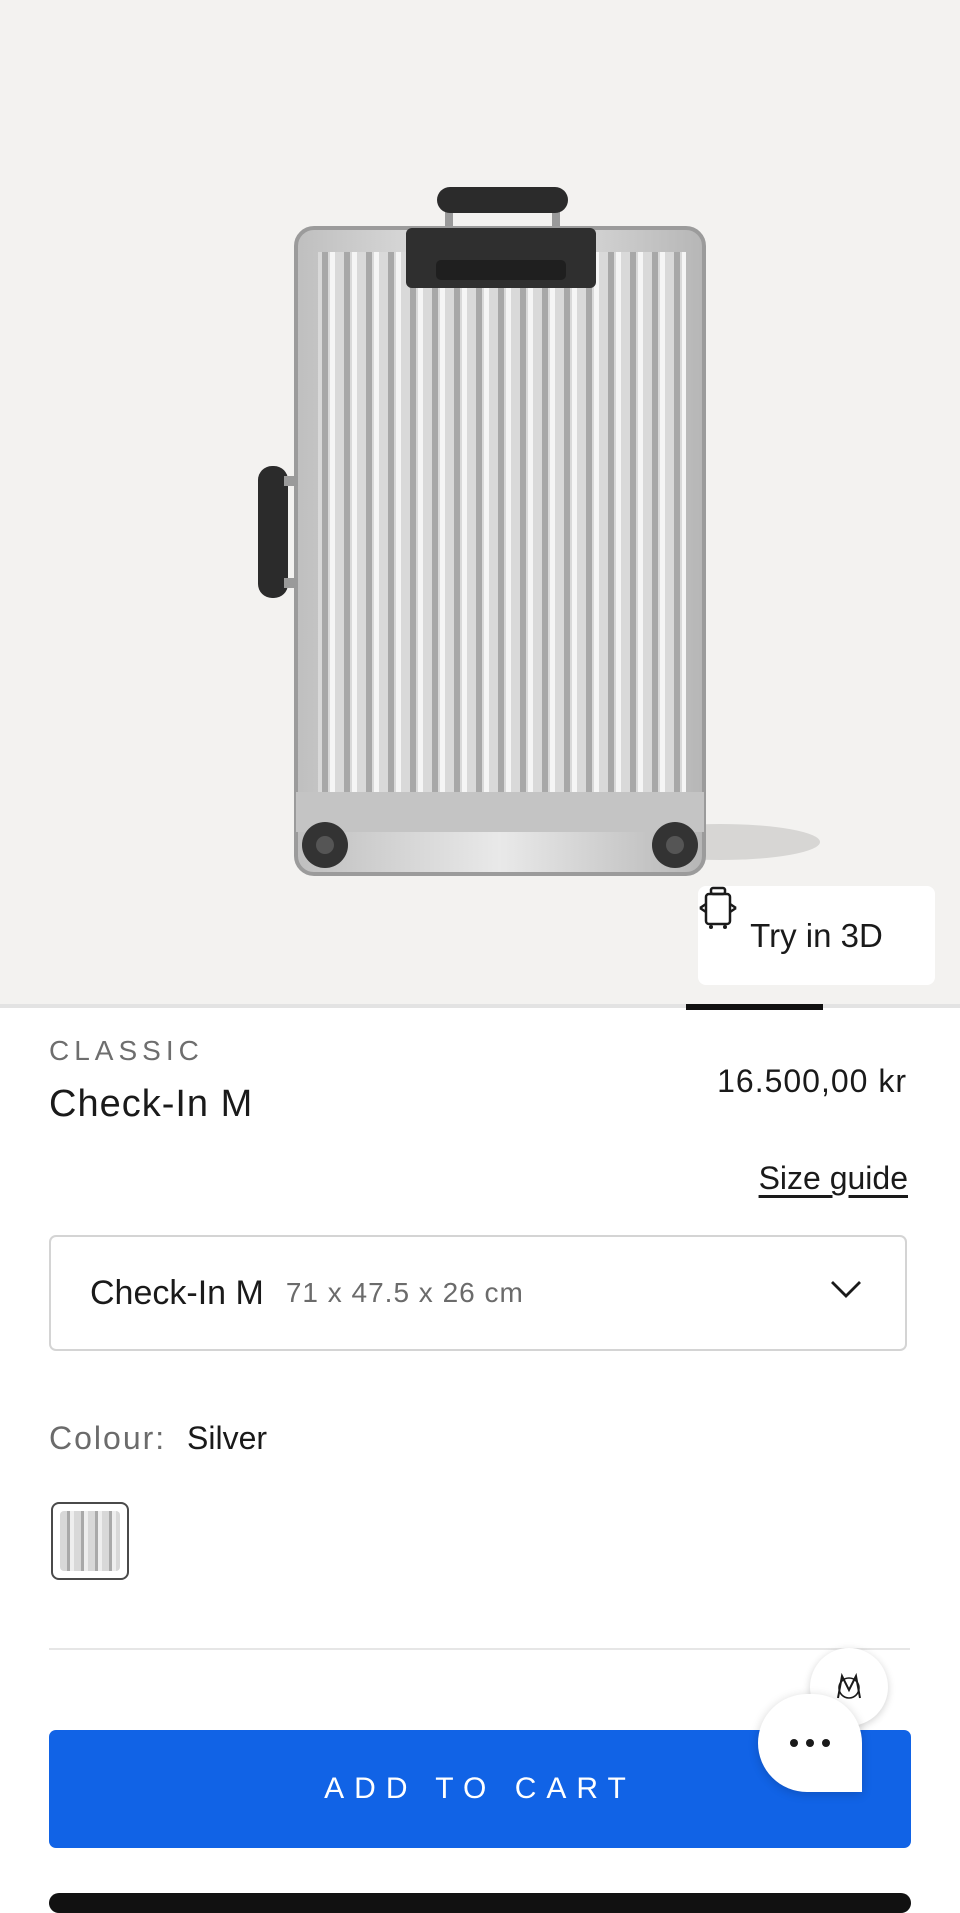 This screenshot has height=1913, width=960. What do you see at coordinates (404, 1292) in the screenshot?
I see `size-selected-dimensions: 71 x 47.5 x 26 cm` at bounding box center [404, 1292].